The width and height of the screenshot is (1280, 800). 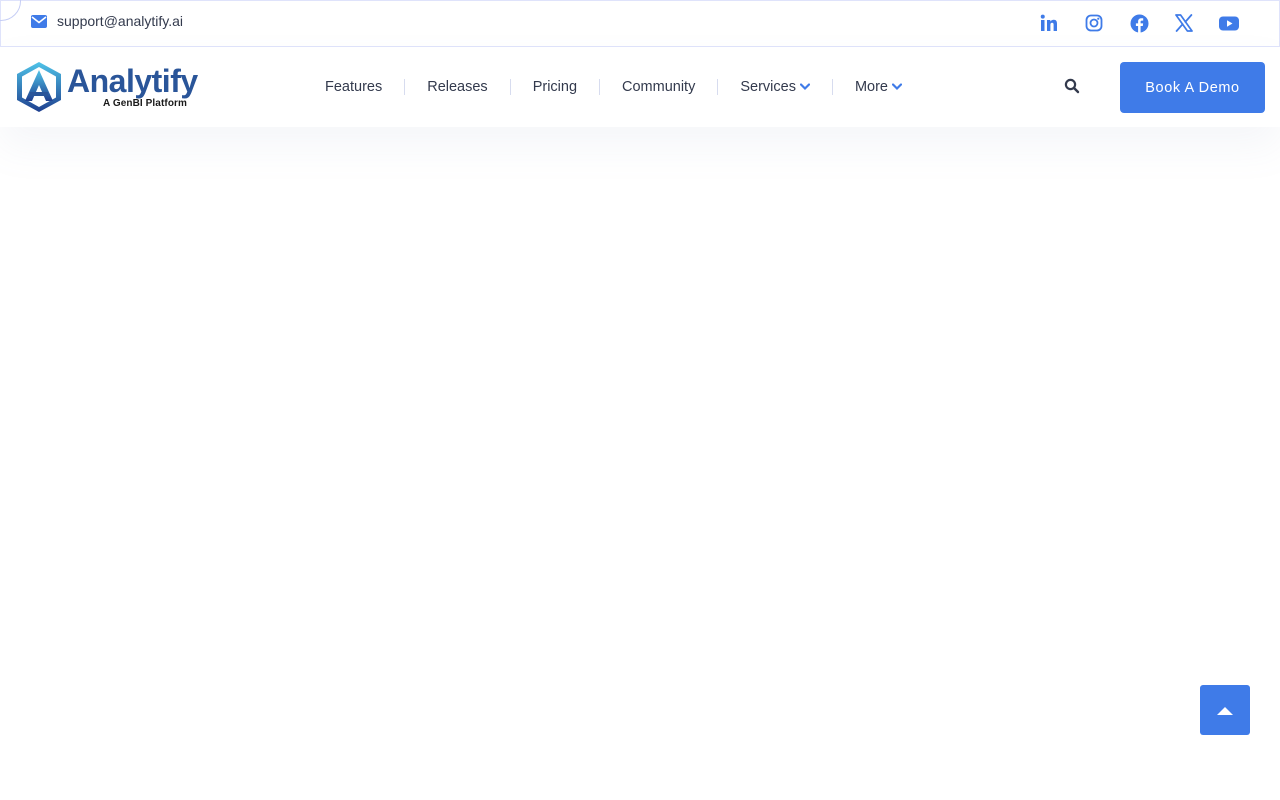 I want to click on logo-tagline: A GenBI Platform, so click(x=145, y=103).